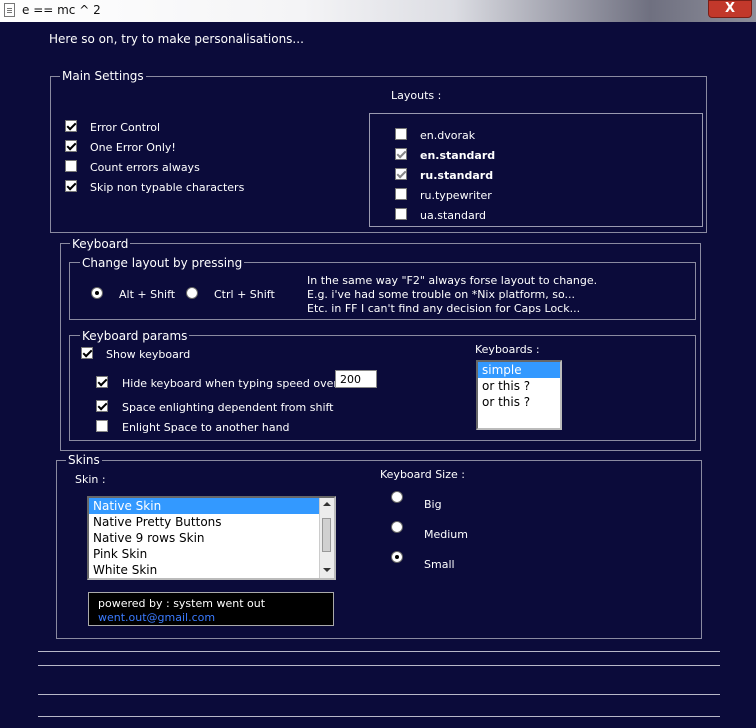 The image size is (756, 728). I want to click on size-medium-radio, so click(397, 527).